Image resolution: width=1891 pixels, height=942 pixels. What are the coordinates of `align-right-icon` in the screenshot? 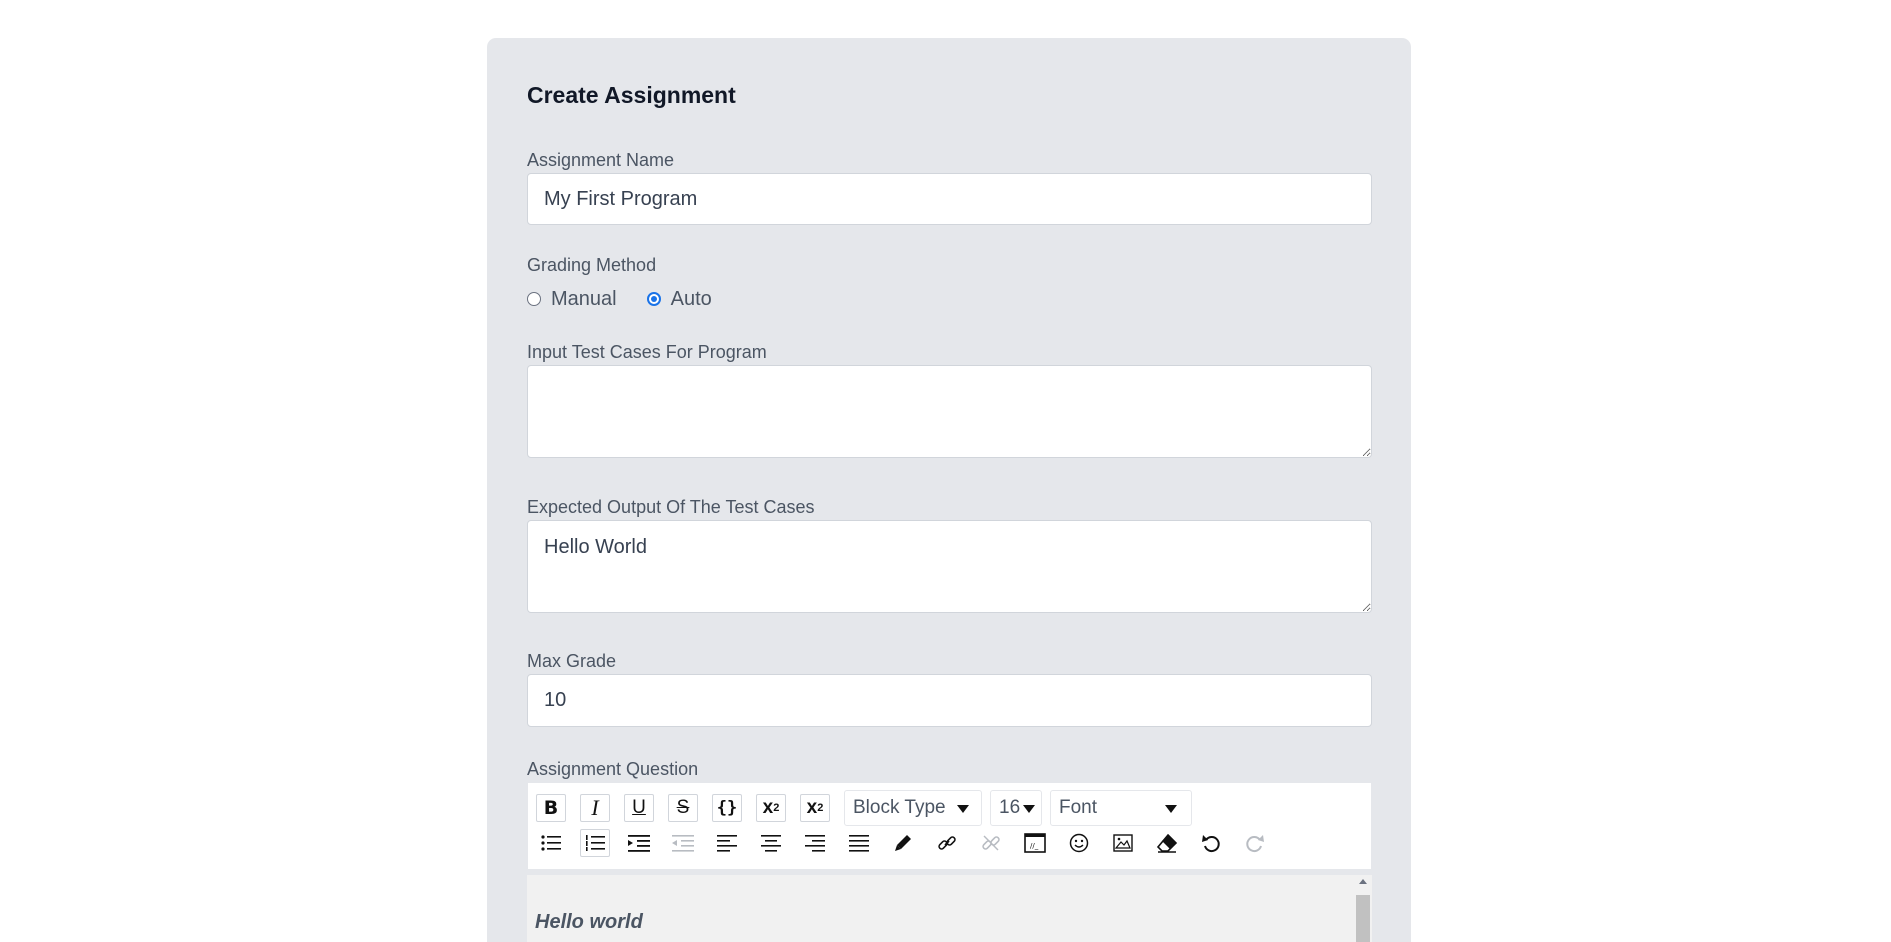 It's located at (815, 843).